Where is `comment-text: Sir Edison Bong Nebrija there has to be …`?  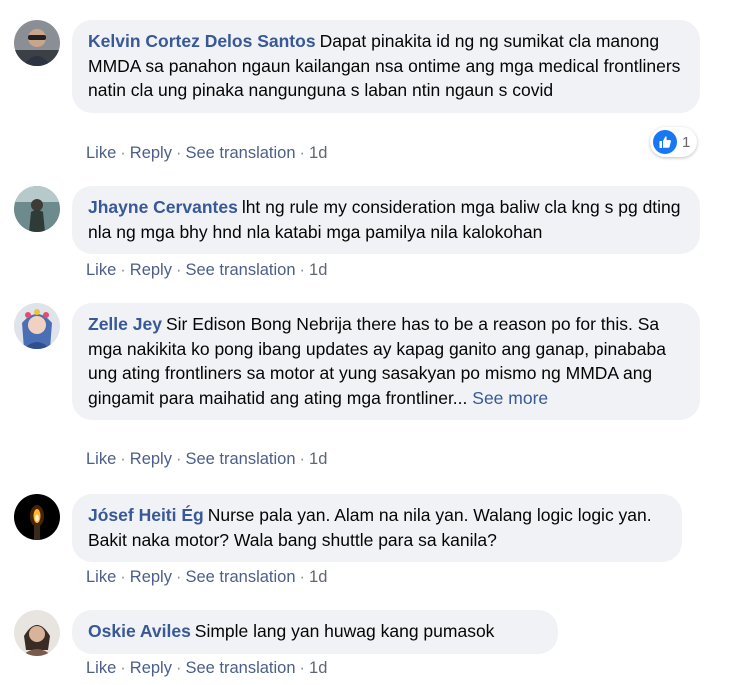 comment-text: Sir Edison Bong Nebrija there has to be … is located at coordinates (377, 361).